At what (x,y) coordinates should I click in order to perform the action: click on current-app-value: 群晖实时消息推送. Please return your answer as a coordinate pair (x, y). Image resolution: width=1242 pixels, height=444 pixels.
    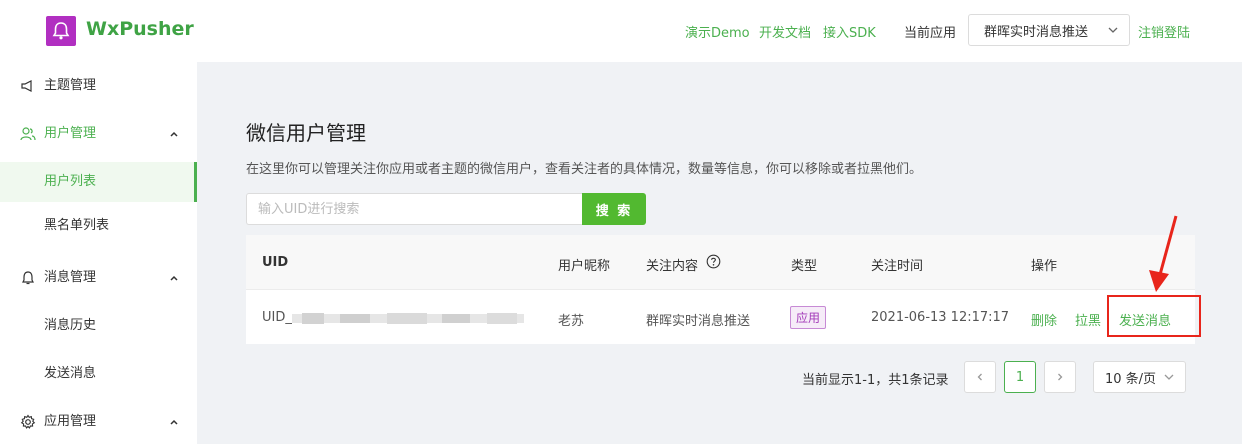
    Looking at the image, I should click on (1036, 32).